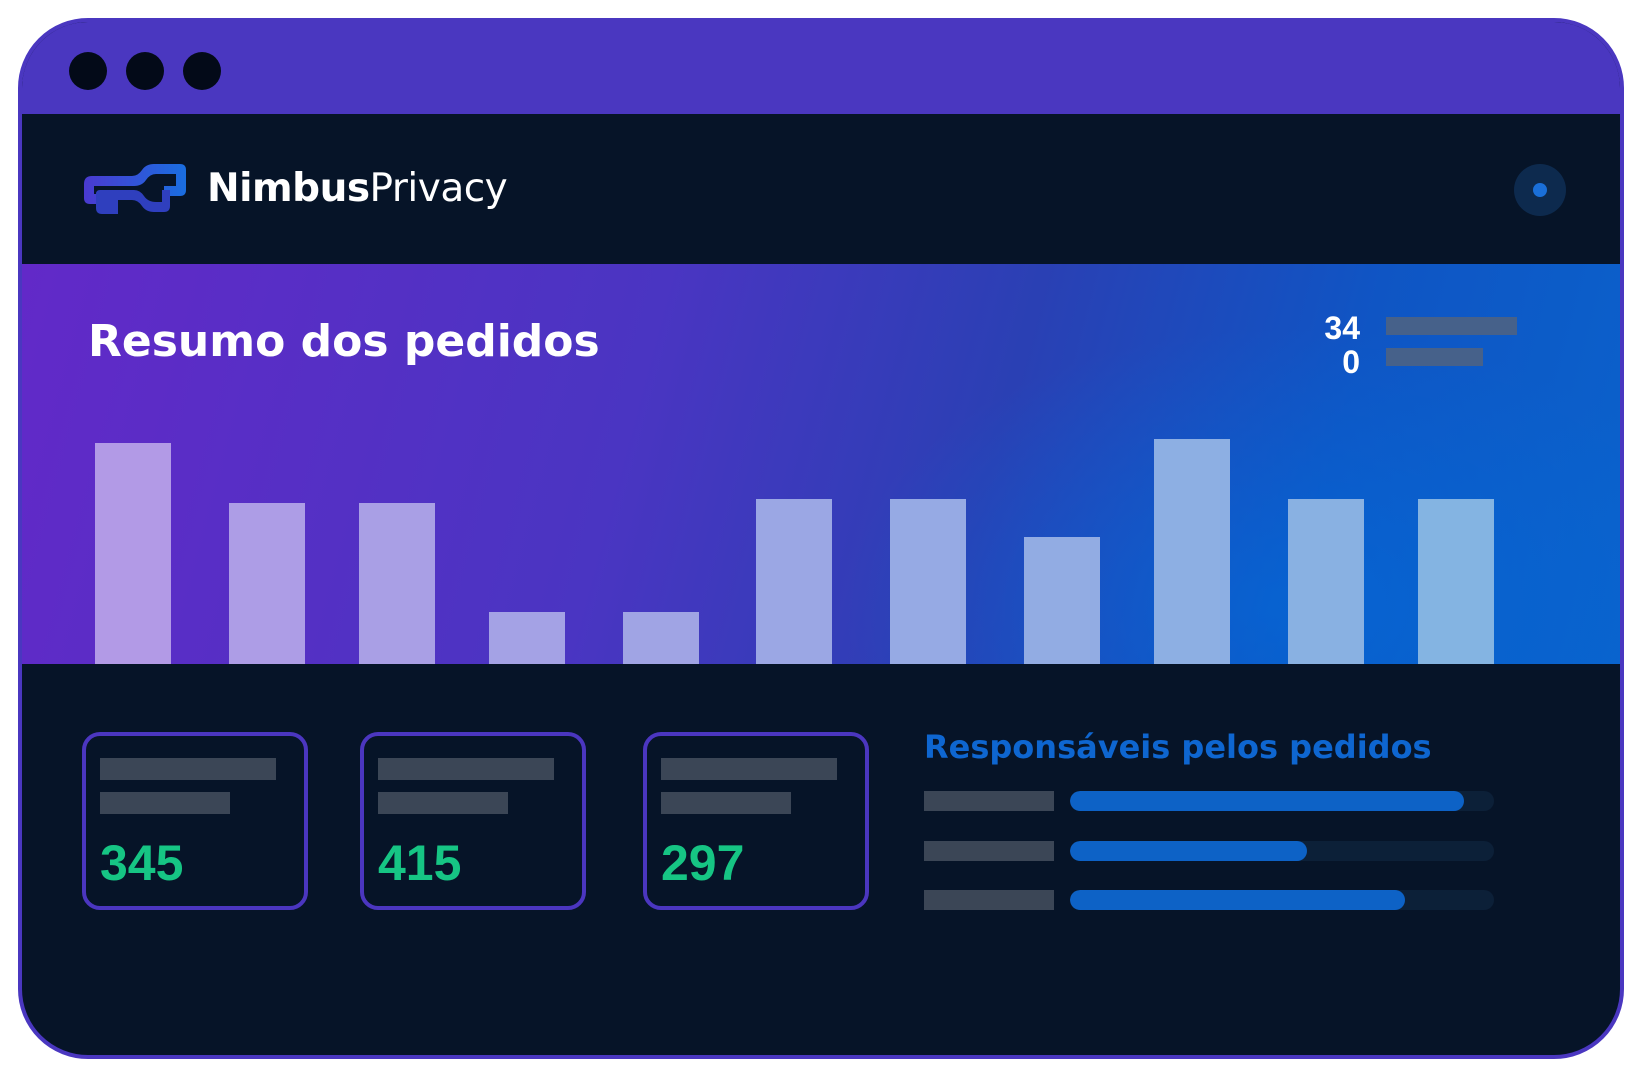  What do you see at coordinates (756, 821) in the screenshot?
I see `stat-card: 297` at bounding box center [756, 821].